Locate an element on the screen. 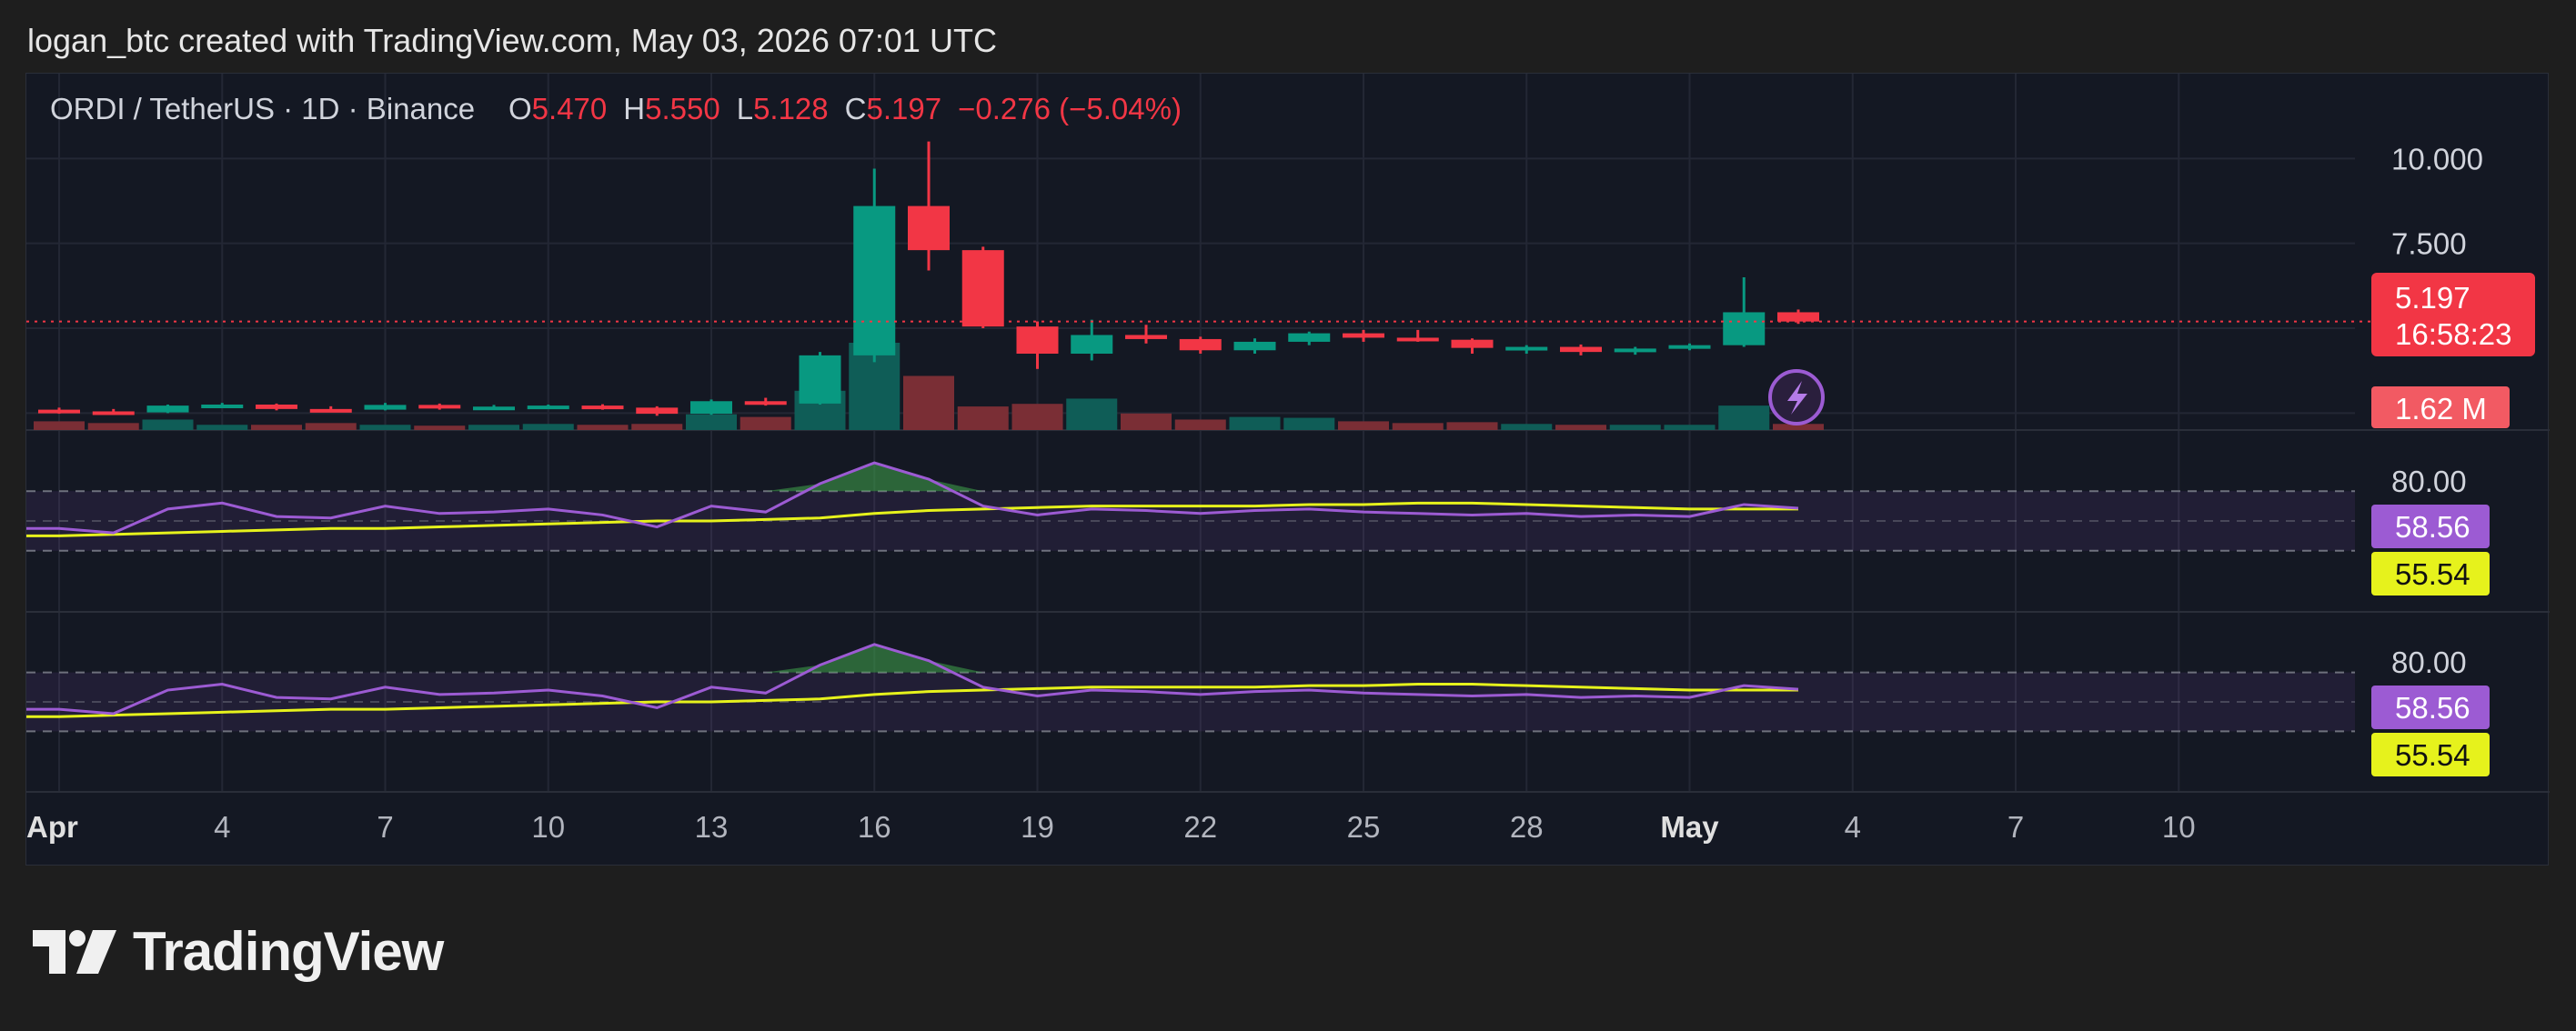 The height and width of the screenshot is (1031, 2576). price-tag-countdown: 16:58:23 is located at coordinates (2453, 334).